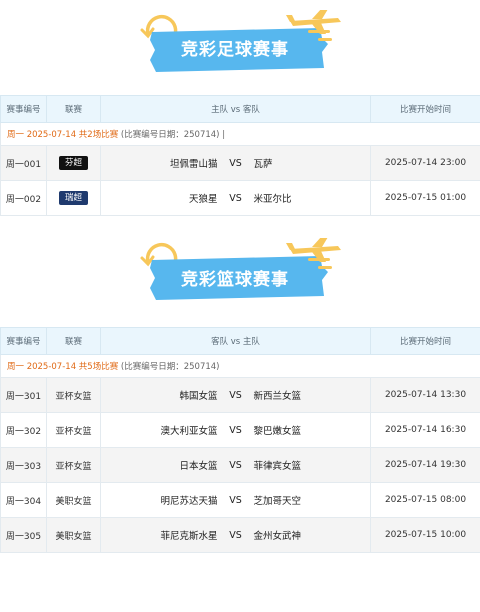 The height and width of the screenshot is (612, 480). I want to click on match-code: 周一304, so click(23, 500).